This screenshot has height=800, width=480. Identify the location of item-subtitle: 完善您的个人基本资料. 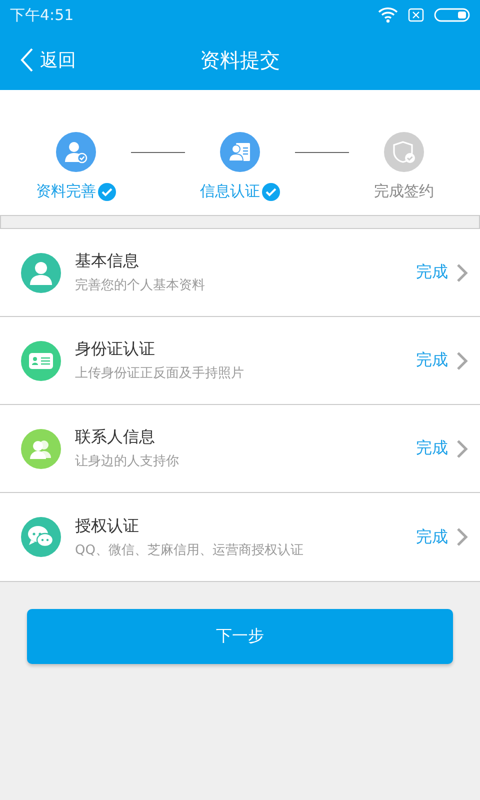
(140, 285).